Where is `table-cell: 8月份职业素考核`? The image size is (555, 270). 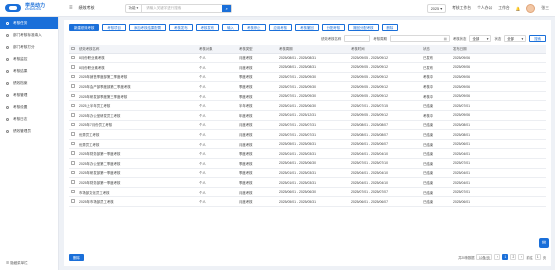
table-cell: 8月份职业素考核 is located at coordinates (137, 67).